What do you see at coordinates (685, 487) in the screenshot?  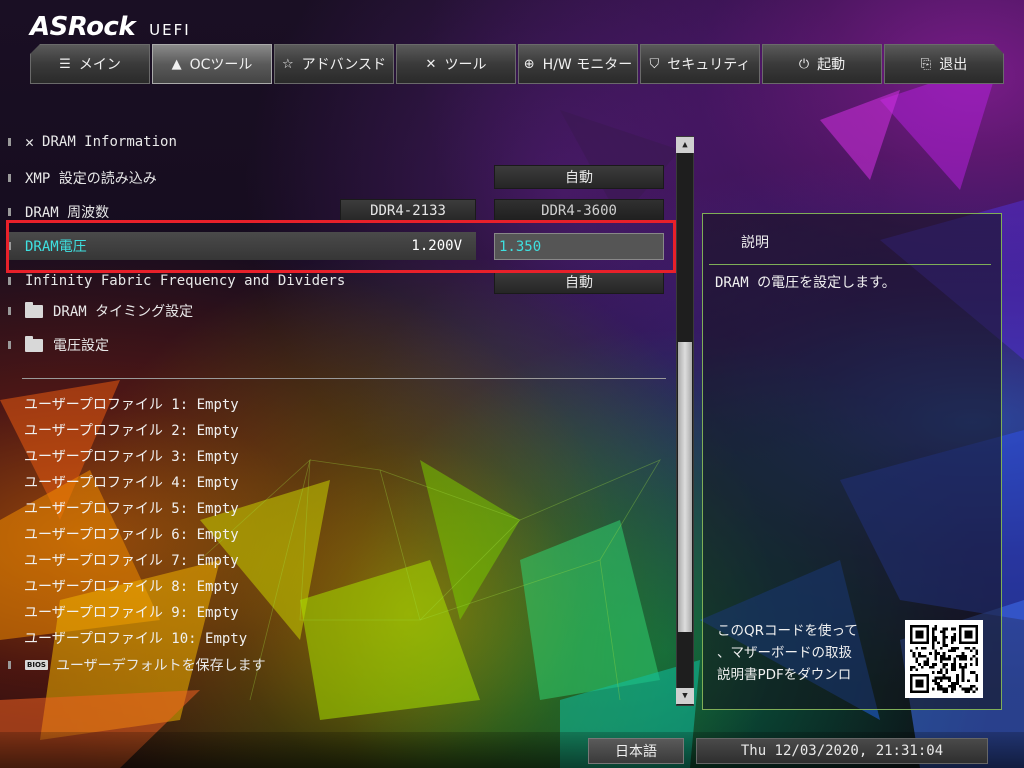 I see `scrollbar-thumb` at bounding box center [685, 487].